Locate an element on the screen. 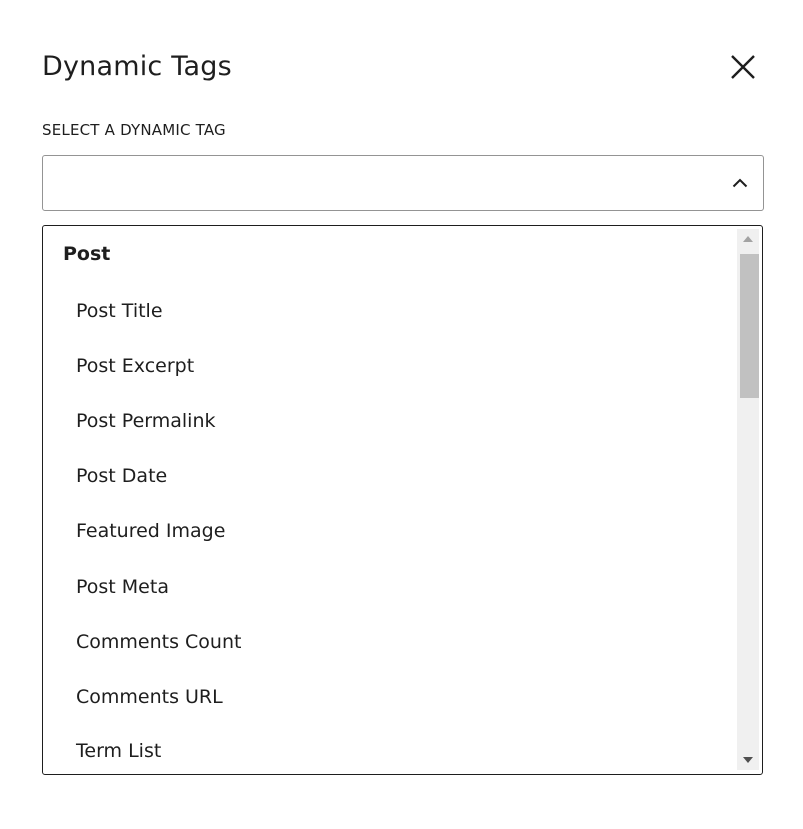  close-button is located at coordinates (743, 67).